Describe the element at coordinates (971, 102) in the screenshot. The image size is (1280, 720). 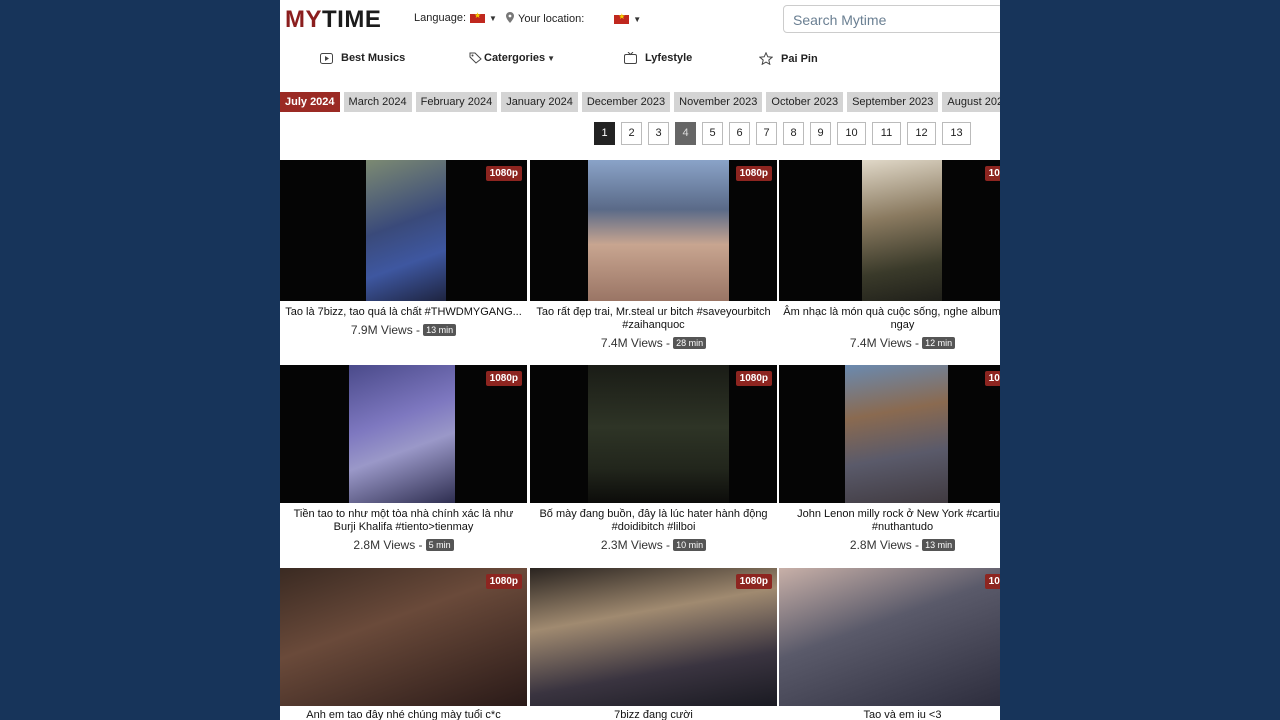
I see `tab-month: August 2023` at that location.